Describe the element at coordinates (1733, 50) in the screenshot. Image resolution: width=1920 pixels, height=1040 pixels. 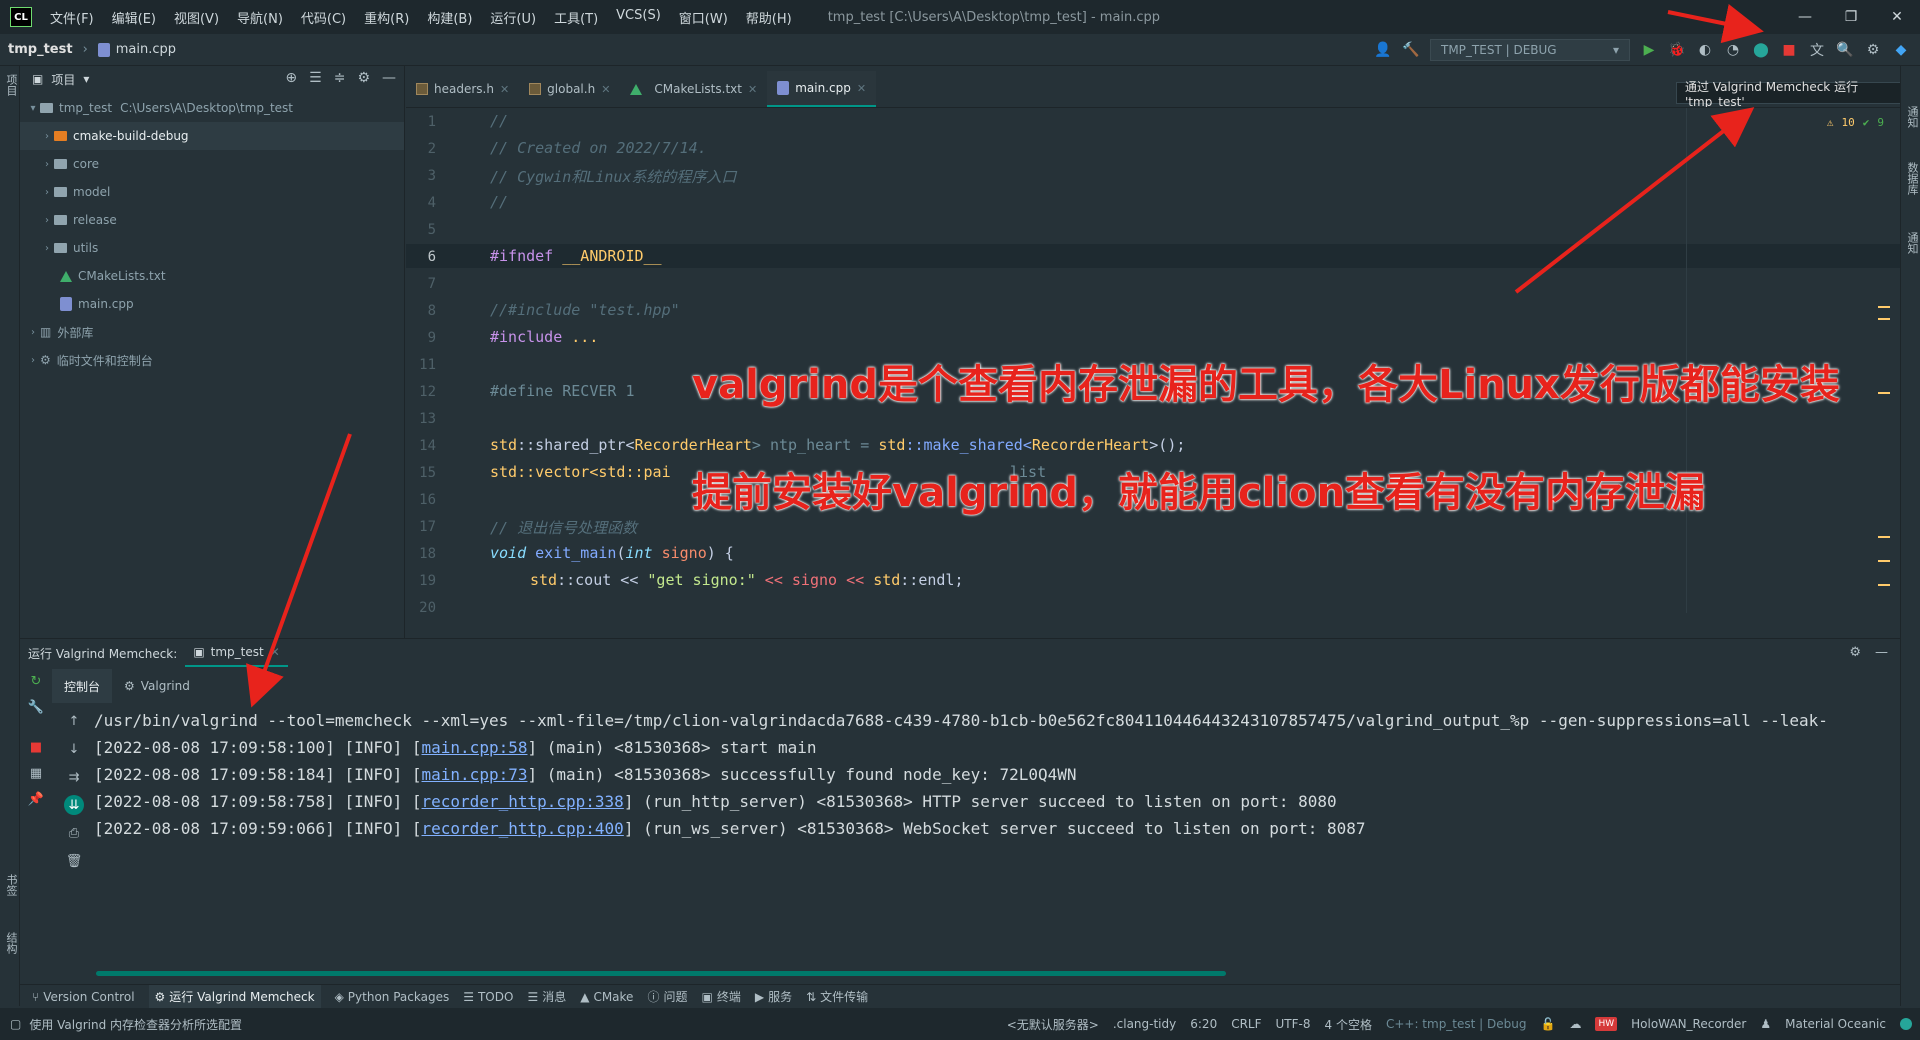
I see `profile-icon: ◔` at that location.